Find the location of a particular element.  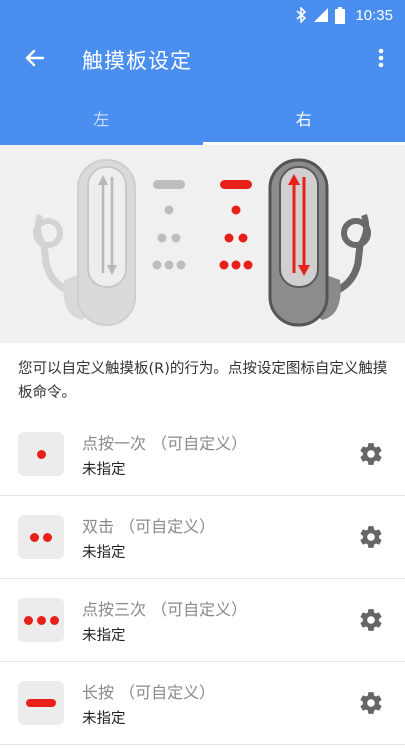

status-bar: 10:35 is located at coordinates (202, 15).